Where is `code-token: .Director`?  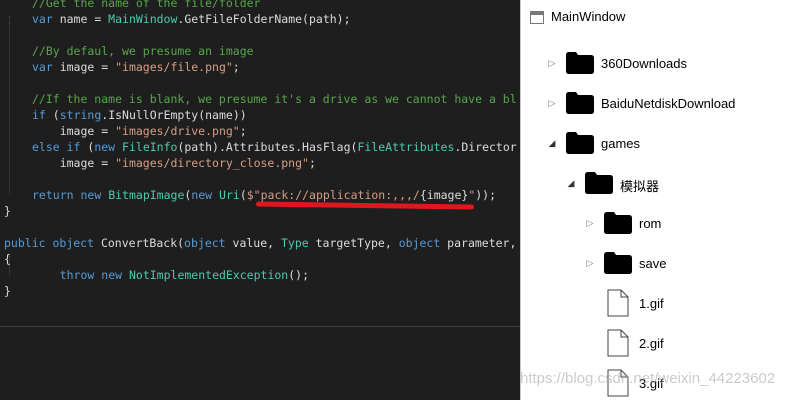
code-token: .Director is located at coordinates (485, 147).